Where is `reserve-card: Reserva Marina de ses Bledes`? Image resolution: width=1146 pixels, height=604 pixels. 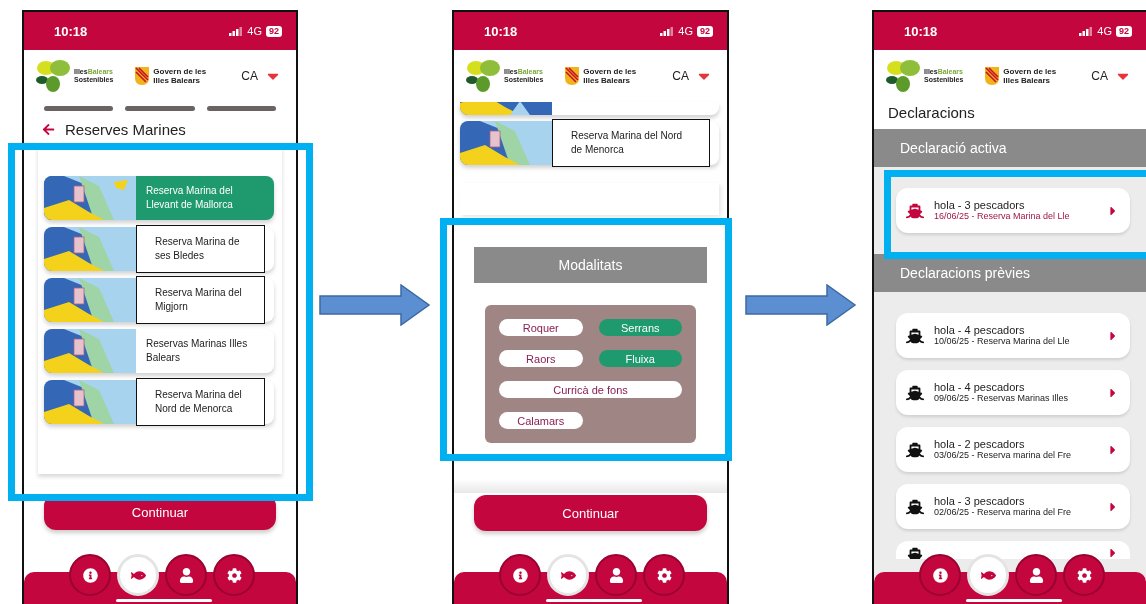
reserve-card: Reserva Marina de ses Bledes is located at coordinates (159, 249).